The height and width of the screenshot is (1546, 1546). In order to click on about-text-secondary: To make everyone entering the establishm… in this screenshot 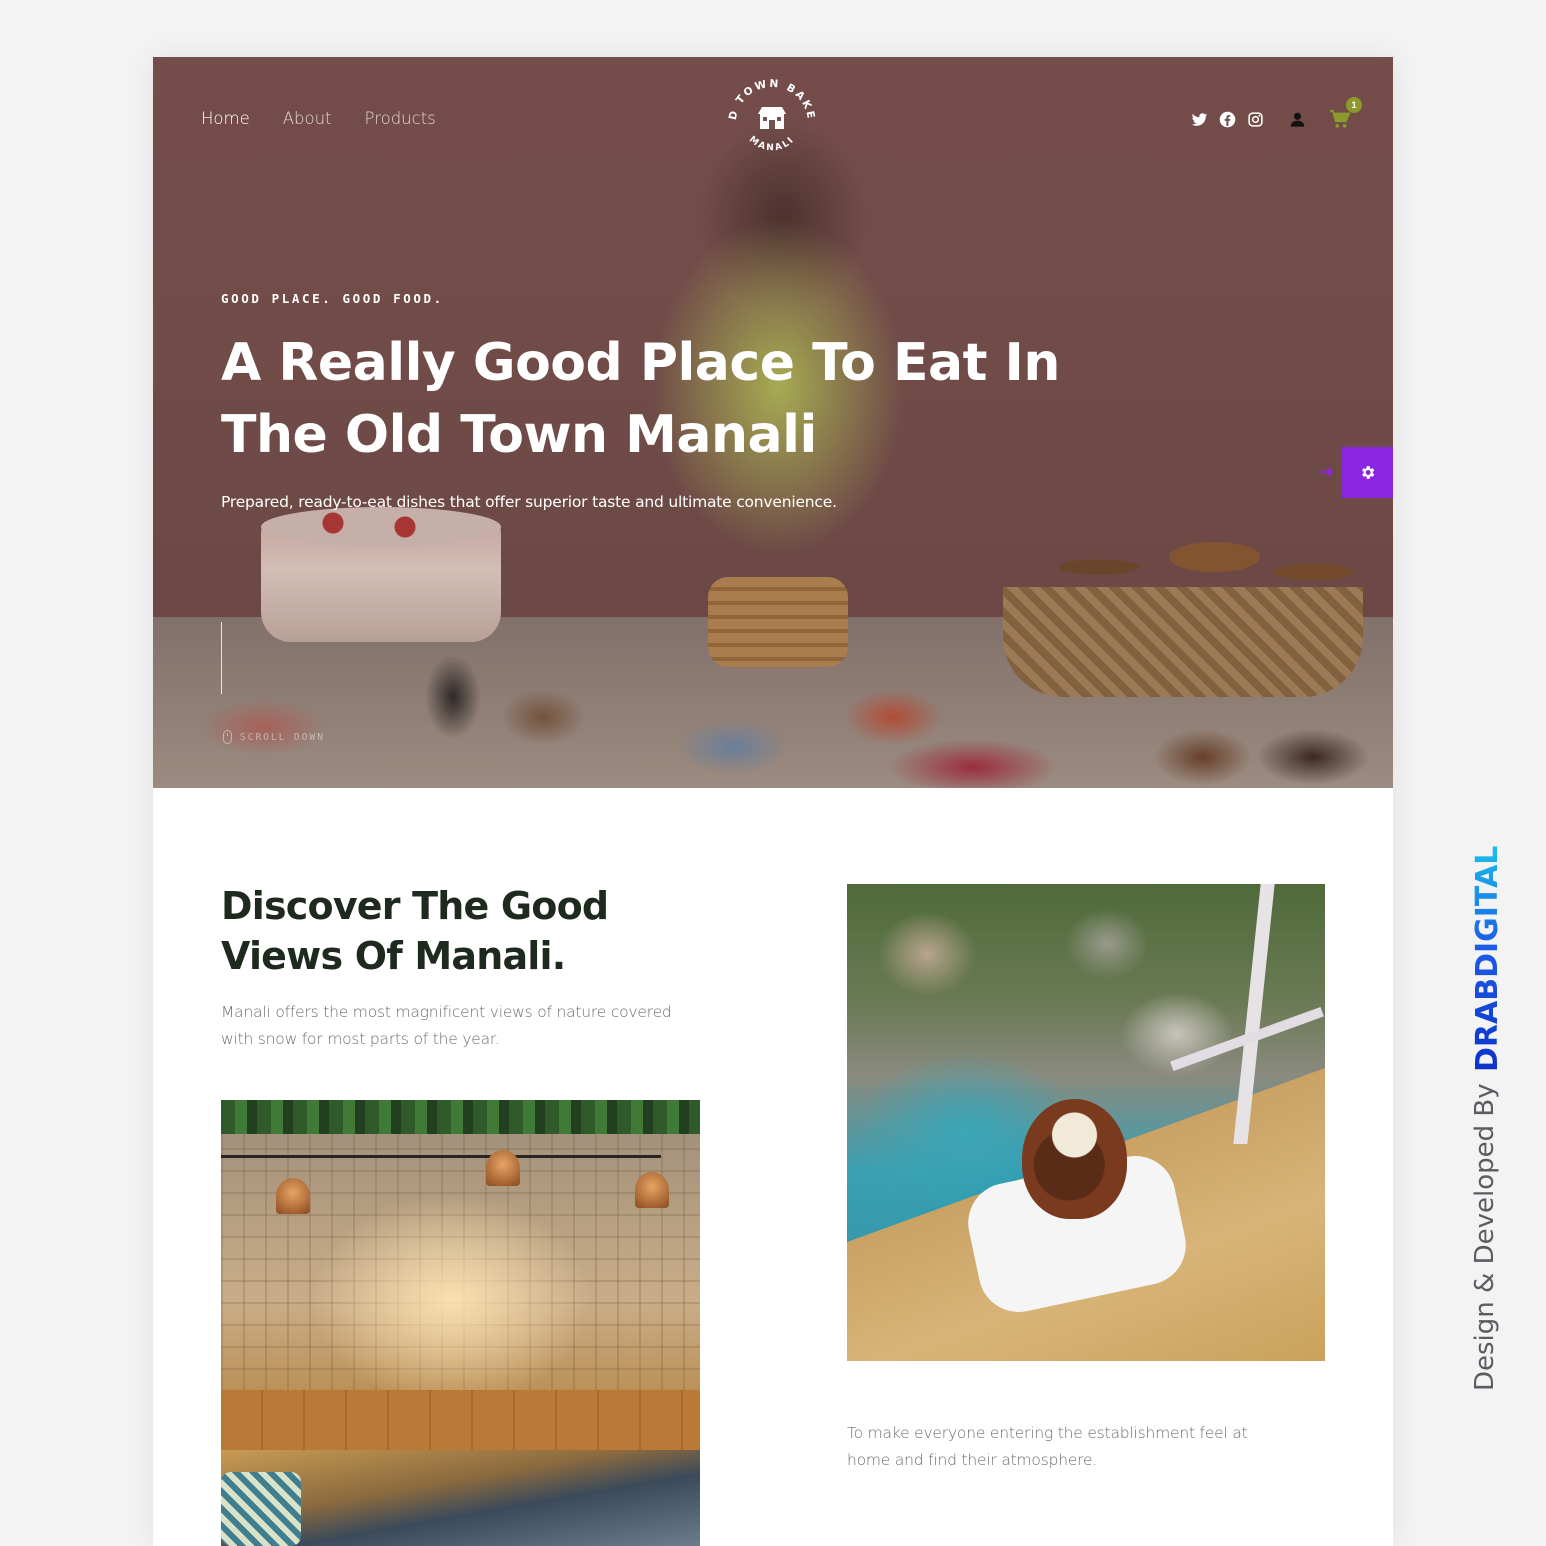, I will do `click(1047, 1446)`.